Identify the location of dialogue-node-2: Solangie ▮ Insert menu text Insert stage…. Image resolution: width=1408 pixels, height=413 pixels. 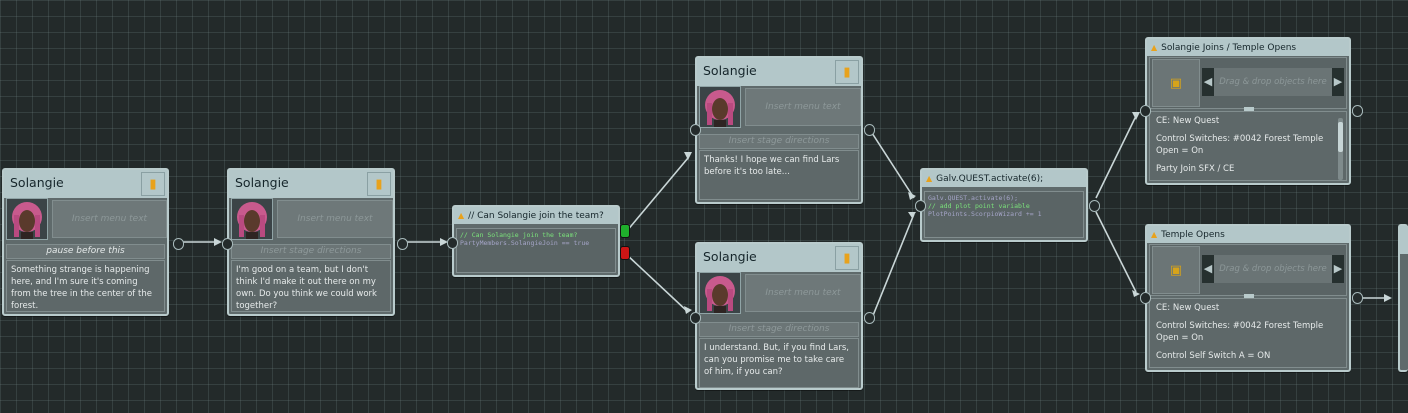
(315, 242).